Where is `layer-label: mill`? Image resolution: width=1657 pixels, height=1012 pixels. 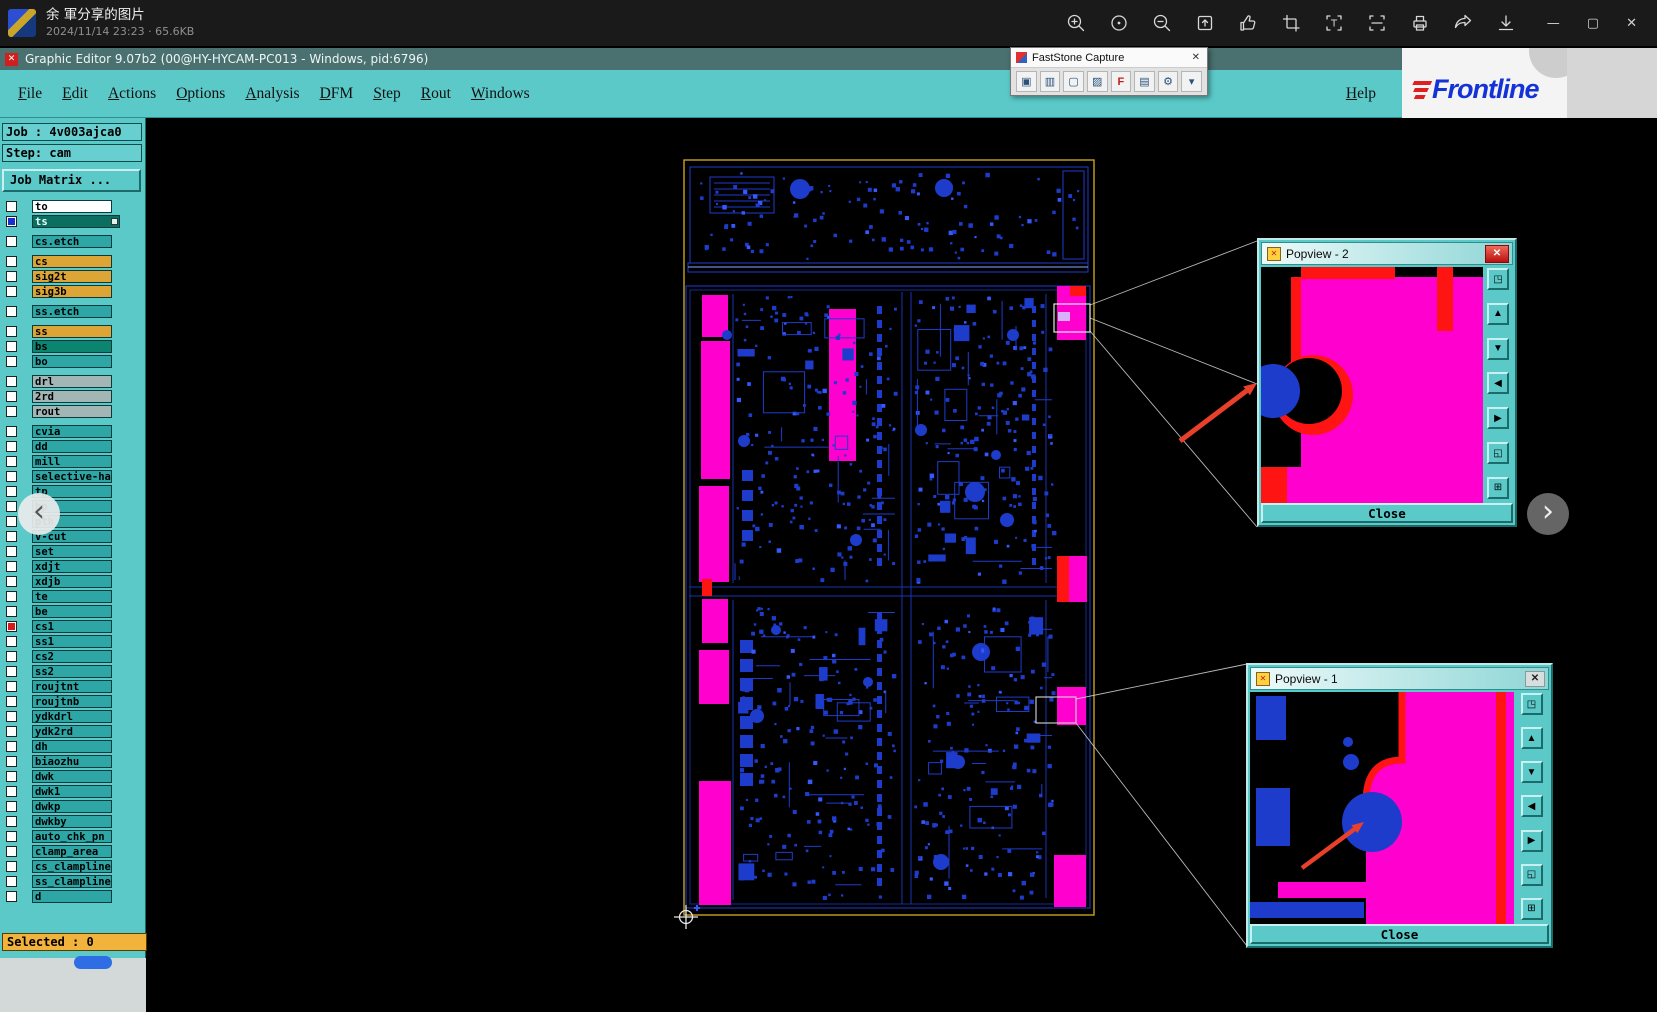
layer-label: mill is located at coordinates (72, 461).